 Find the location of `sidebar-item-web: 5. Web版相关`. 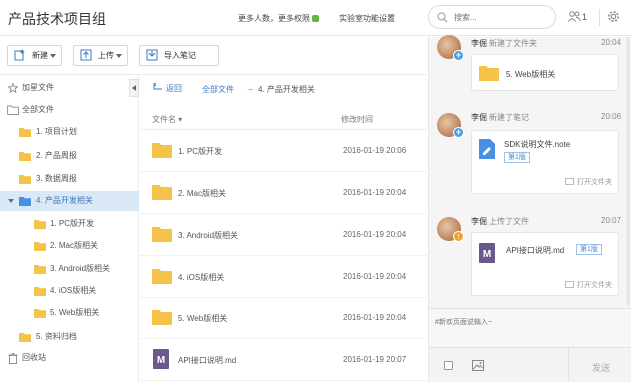

sidebar-item-web: 5. Web版相关 is located at coordinates (69, 313).